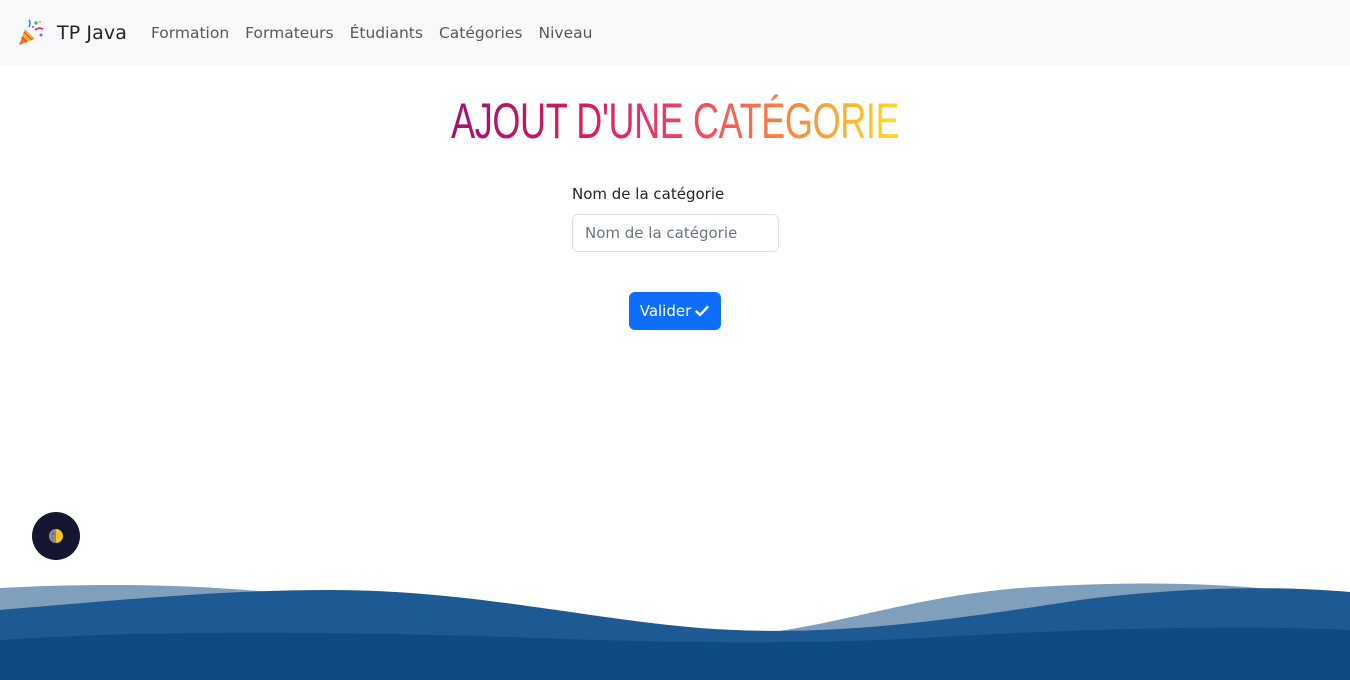 The height and width of the screenshot is (680, 1350). I want to click on nav-link-formateurs: Formateurs, so click(289, 33).